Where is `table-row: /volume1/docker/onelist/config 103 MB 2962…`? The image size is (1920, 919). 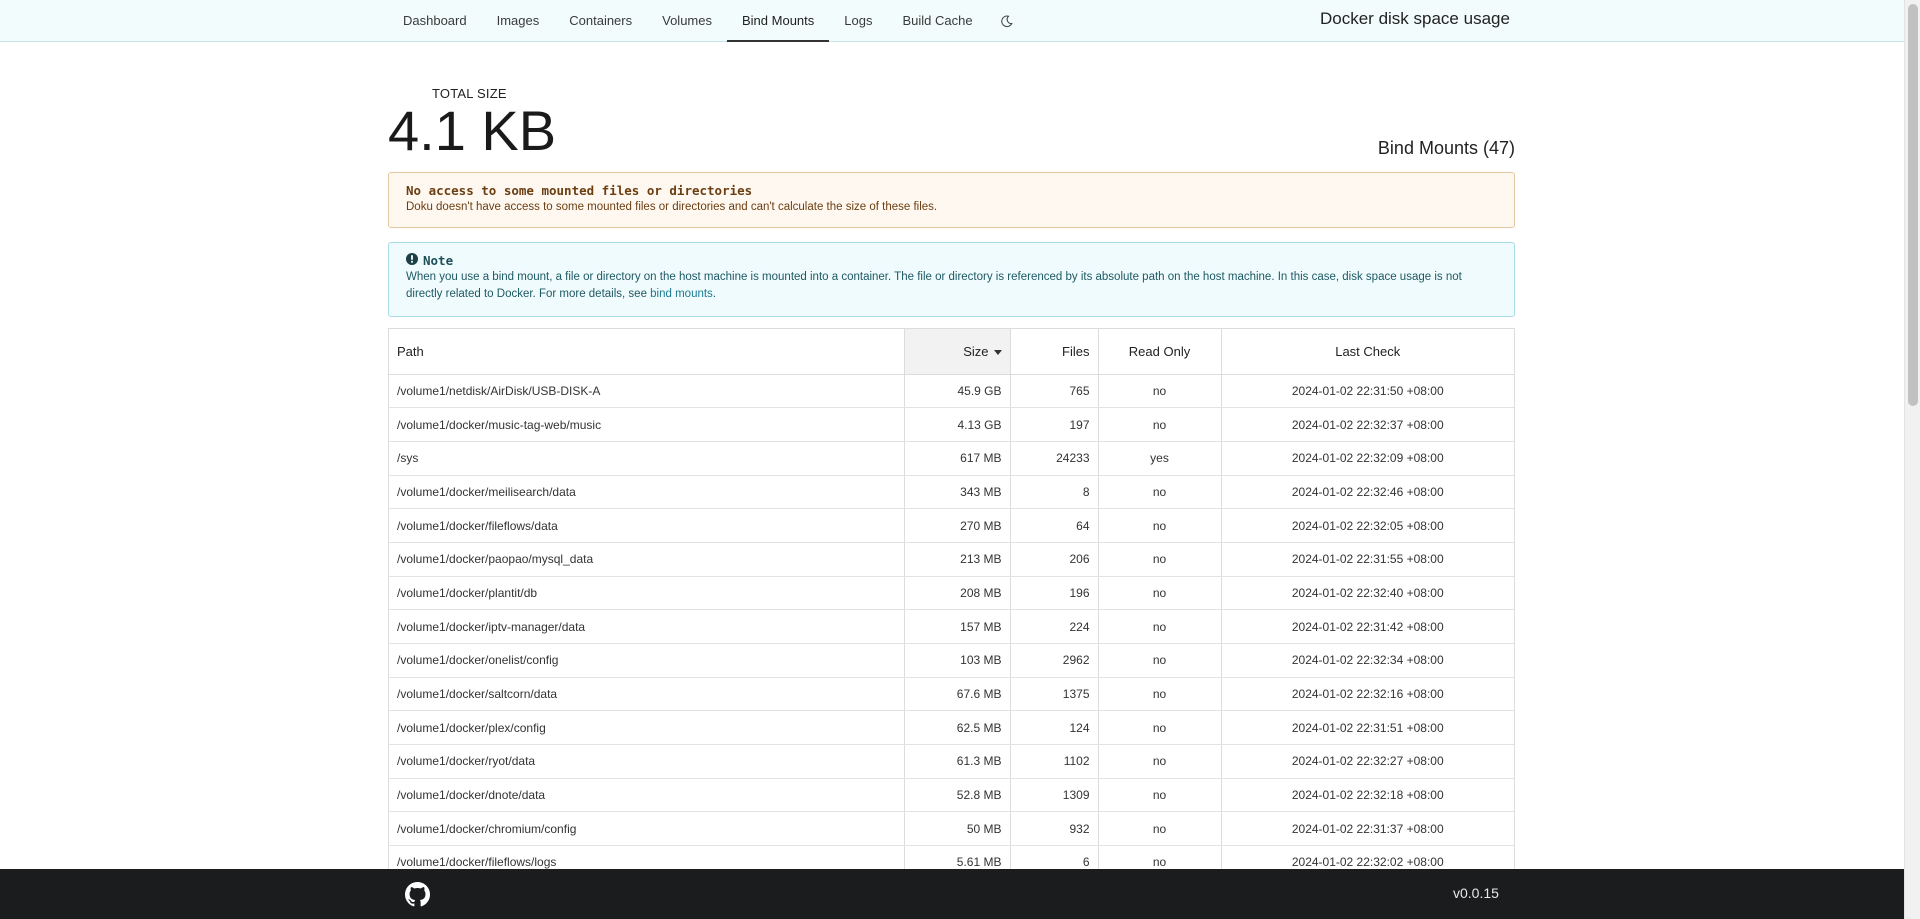
table-row: /volume1/docker/onelist/config 103 MB 2962… is located at coordinates (951, 660).